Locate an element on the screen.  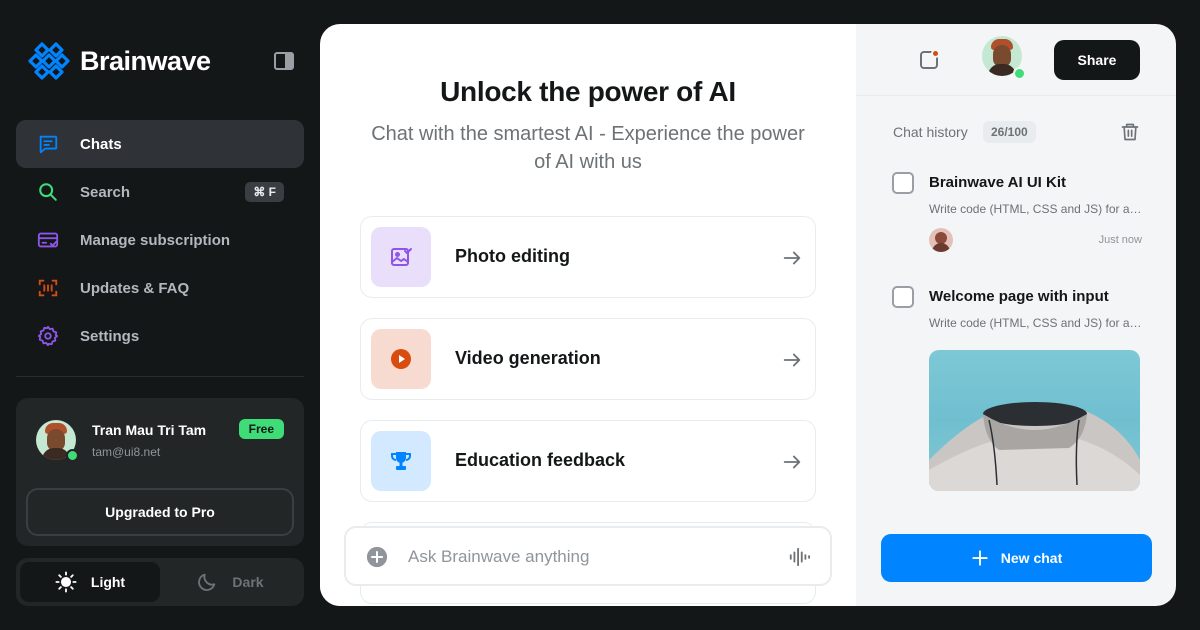
history-avatar is located at coordinates (941, 240).